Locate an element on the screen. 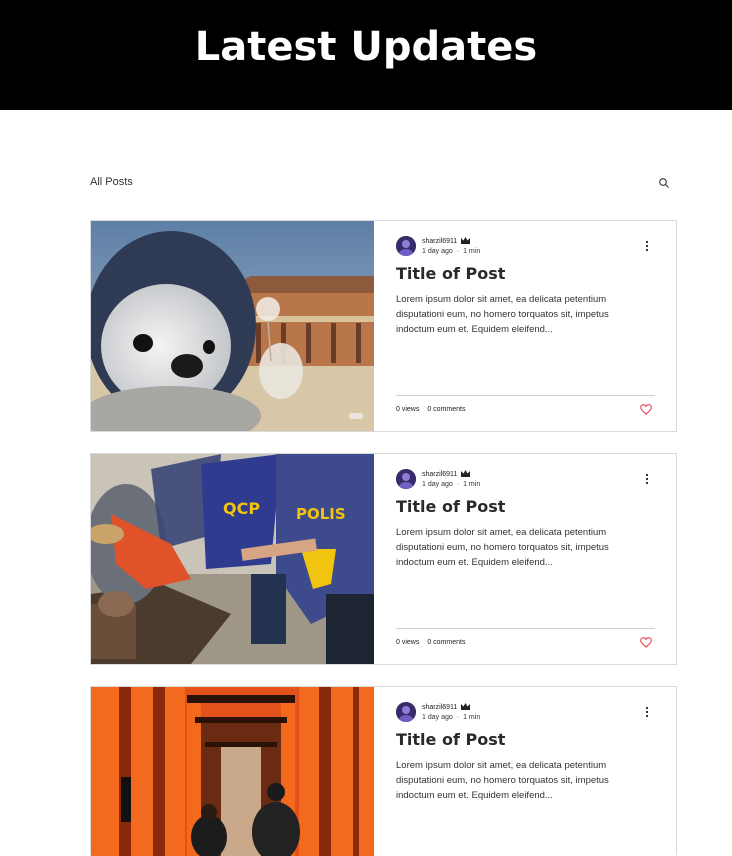  site-header: Latest Updates is located at coordinates (366, 55).